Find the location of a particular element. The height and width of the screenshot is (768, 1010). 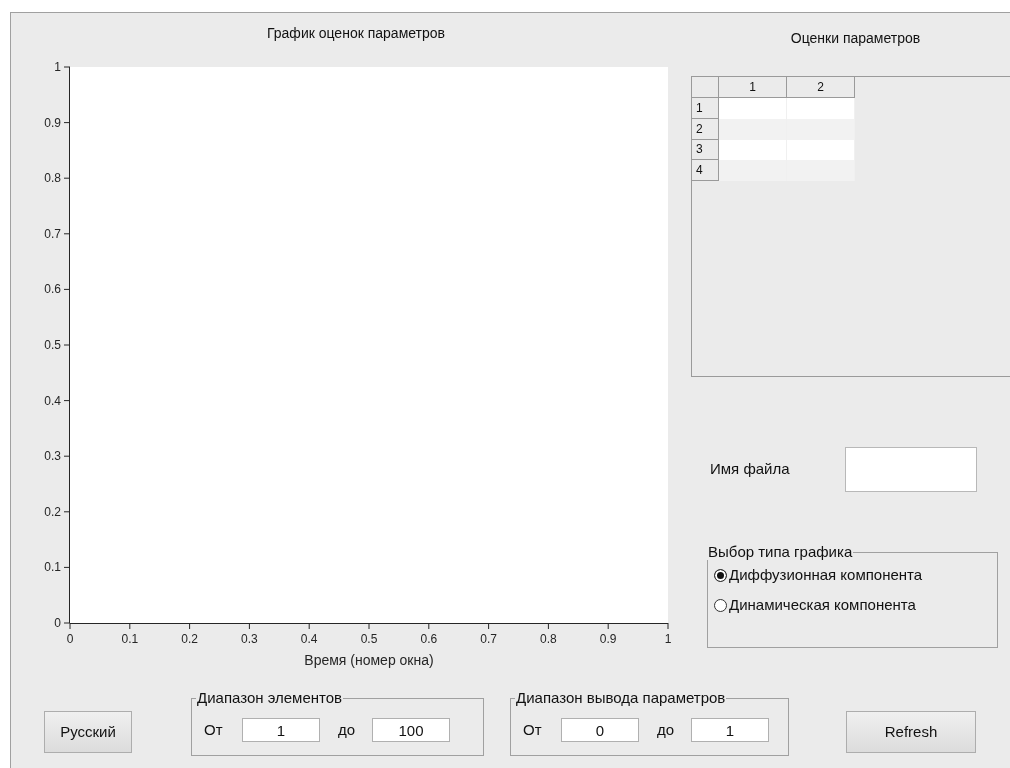

file-name-field is located at coordinates (911, 469).